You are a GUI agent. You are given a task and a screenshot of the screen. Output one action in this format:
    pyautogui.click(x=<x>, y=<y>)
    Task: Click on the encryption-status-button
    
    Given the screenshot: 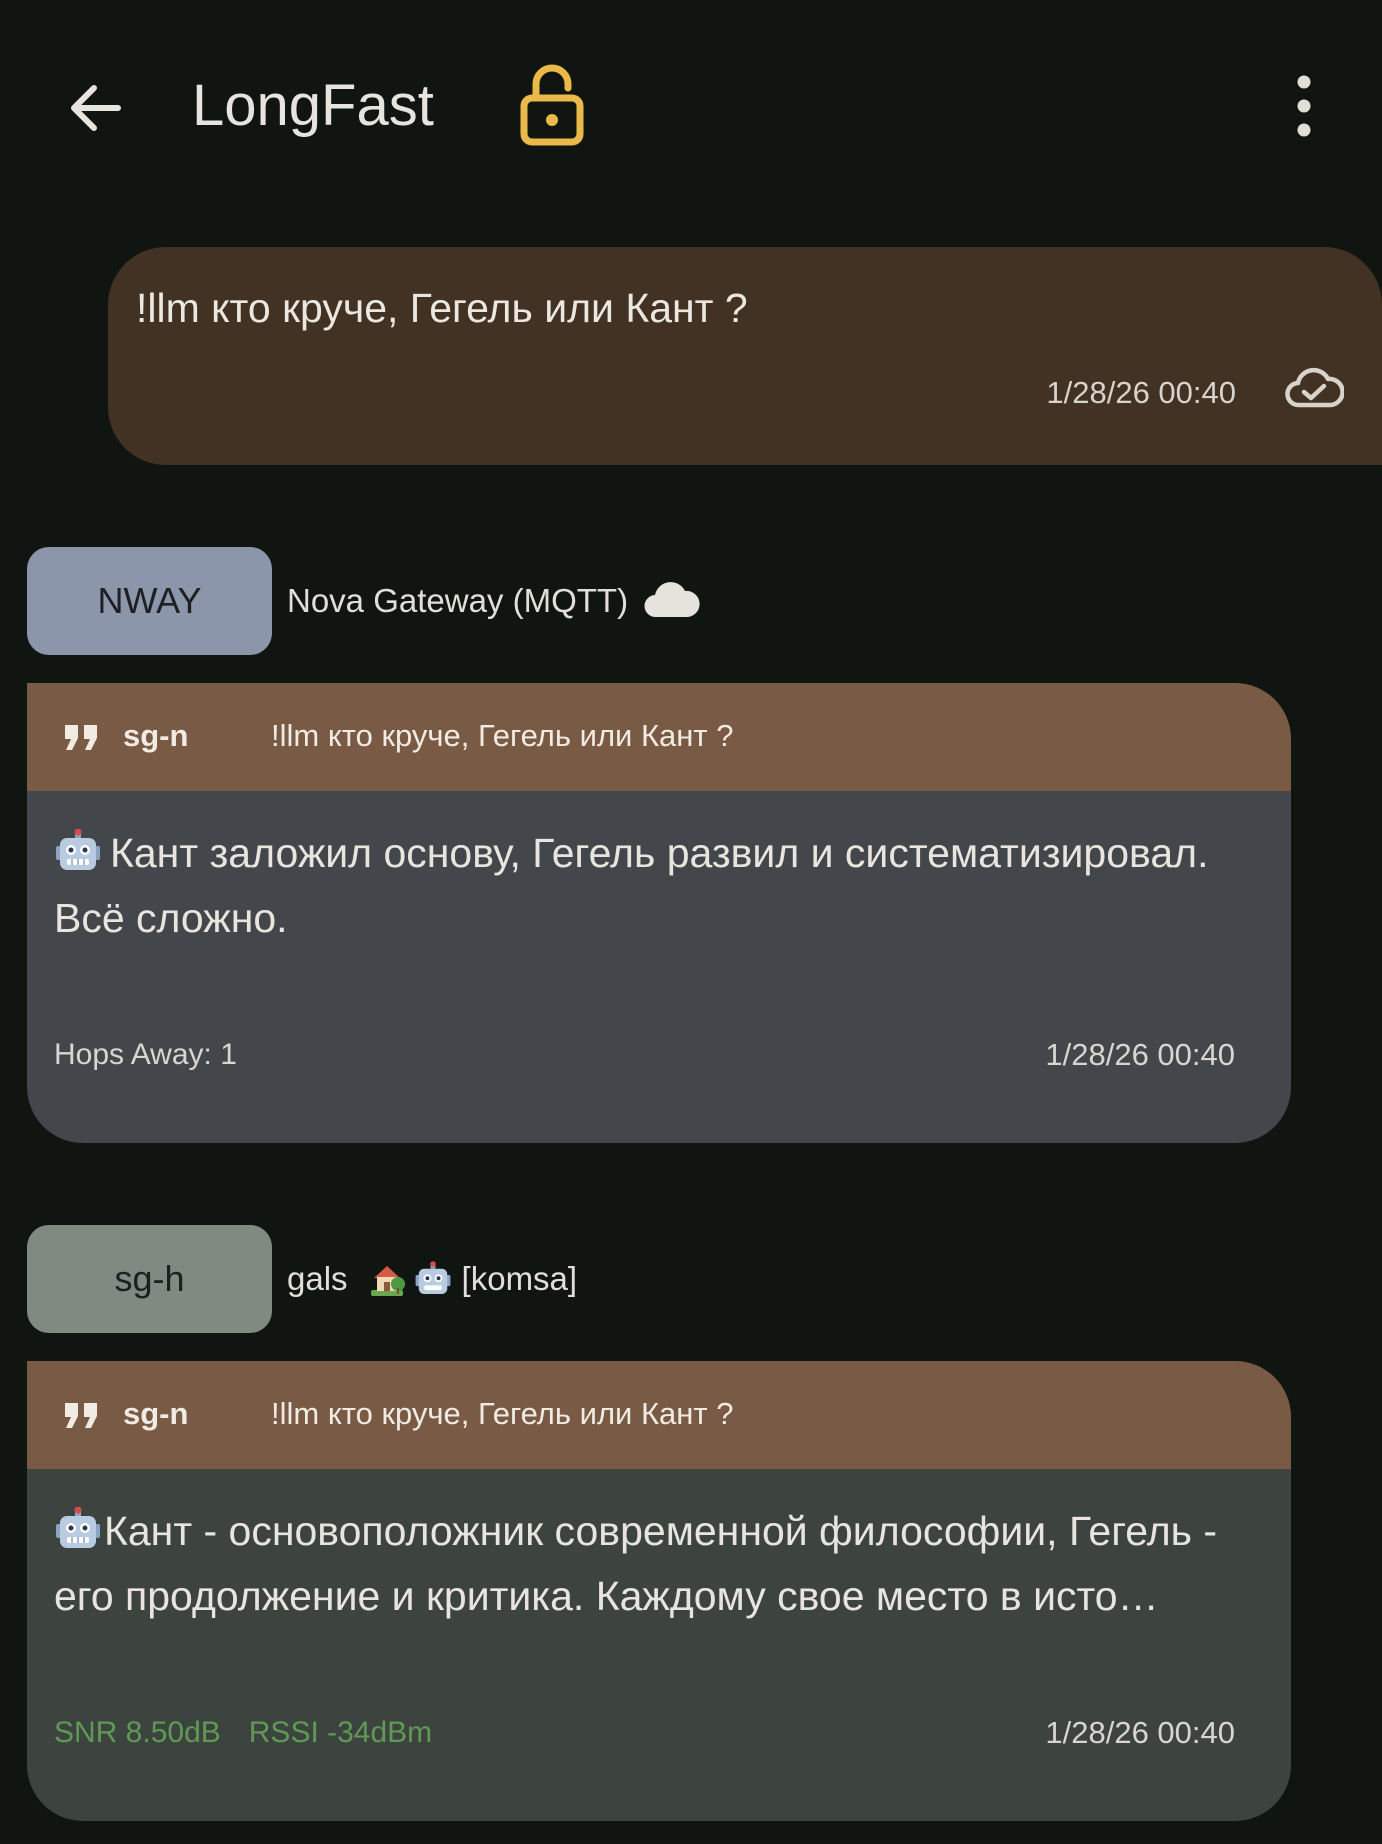 What is the action you would take?
    pyautogui.click(x=552, y=104)
    